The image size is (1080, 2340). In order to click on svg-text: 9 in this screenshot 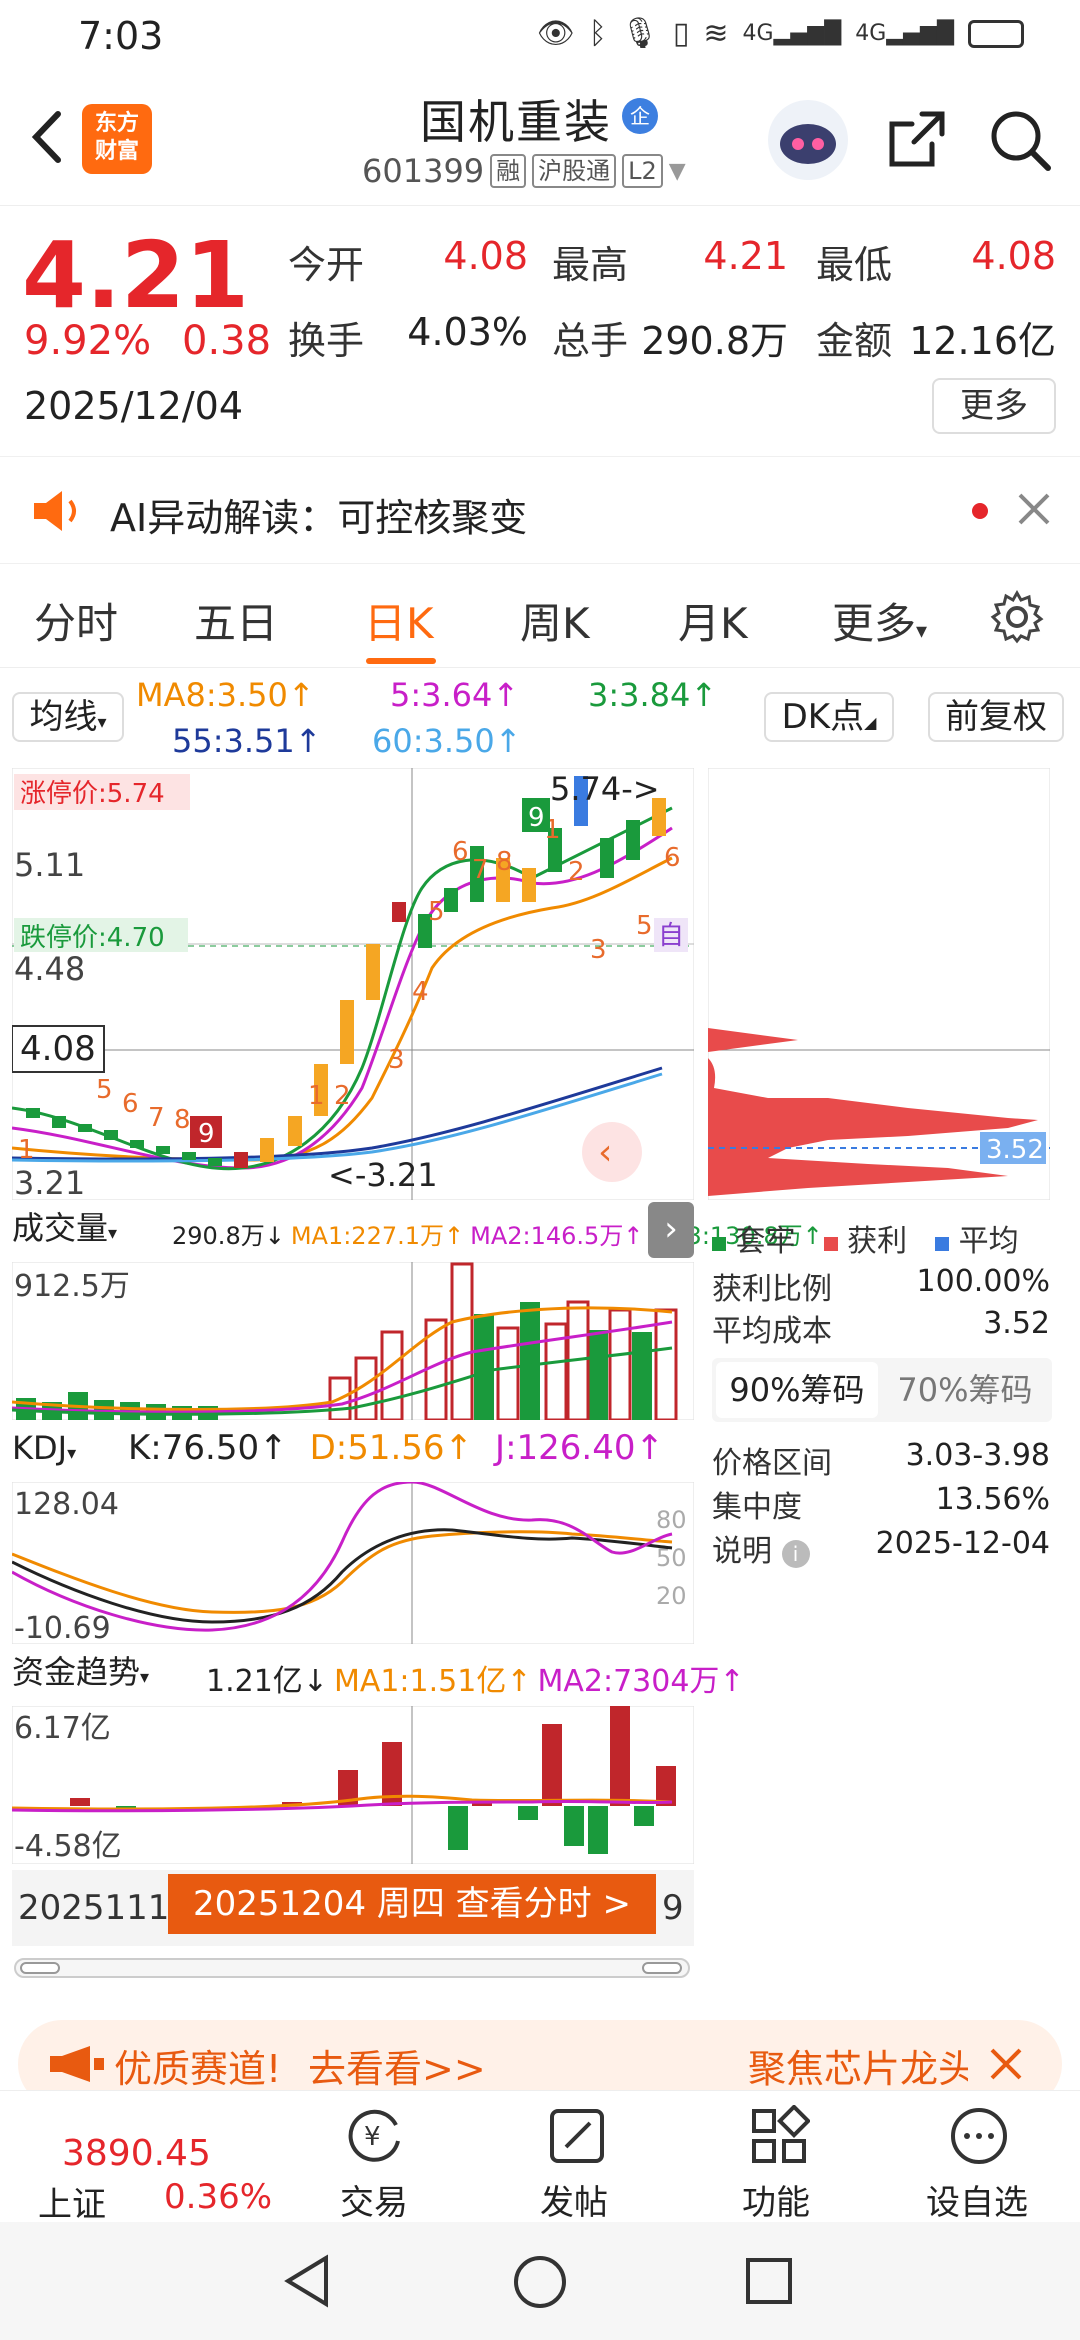, I will do `click(536, 818)`.